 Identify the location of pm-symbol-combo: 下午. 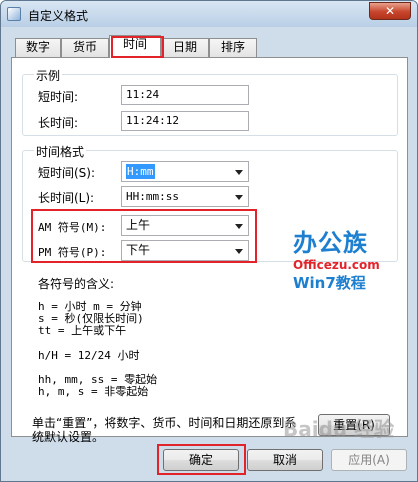
(185, 250).